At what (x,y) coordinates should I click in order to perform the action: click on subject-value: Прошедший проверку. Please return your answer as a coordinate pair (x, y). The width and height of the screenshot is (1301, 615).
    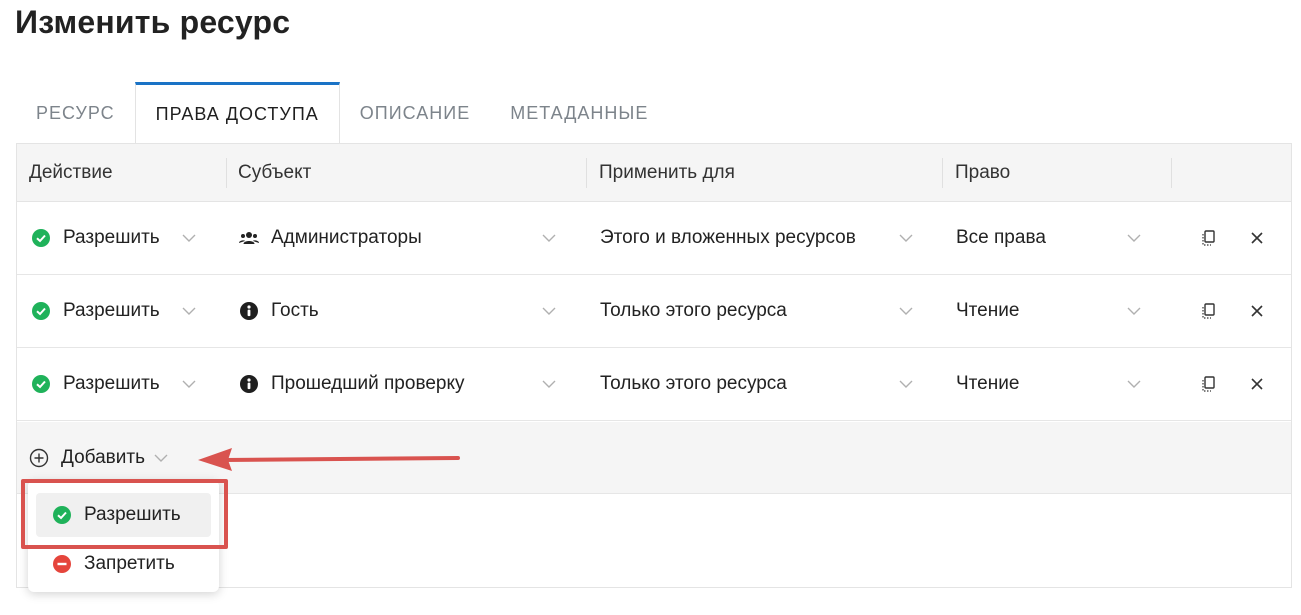
    Looking at the image, I should click on (368, 383).